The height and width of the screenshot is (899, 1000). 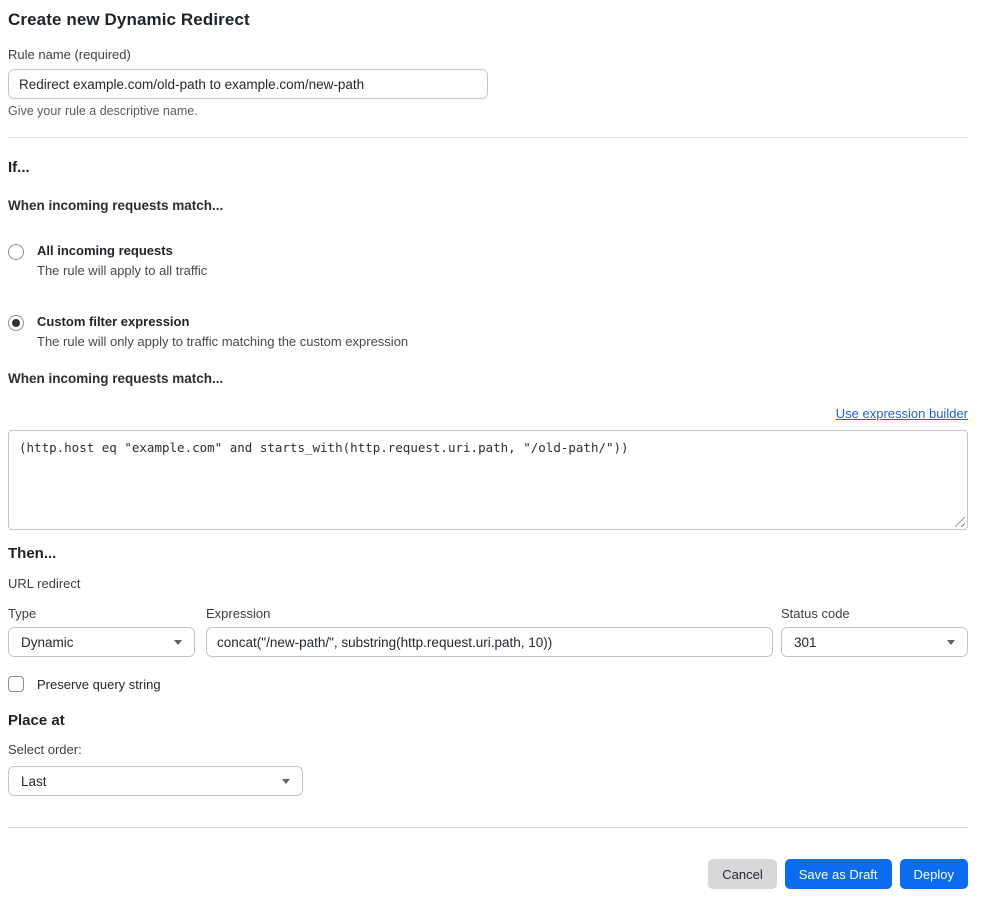 What do you see at coordinates (815, 613) in the screenshot?
I see `status-code-label: Status code` at bounding box center [815, 613].